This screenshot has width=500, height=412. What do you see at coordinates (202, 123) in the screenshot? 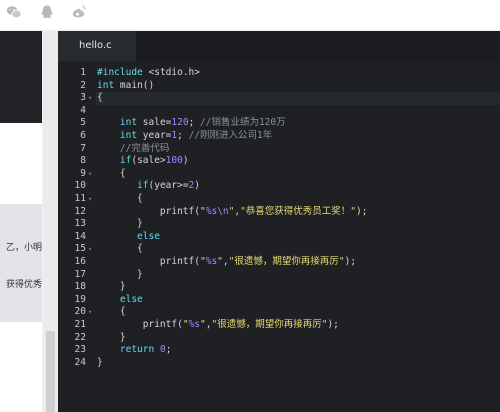
I see `code-text: int sale=120; //销售业绩为120万` at bounding box center [202, 123].